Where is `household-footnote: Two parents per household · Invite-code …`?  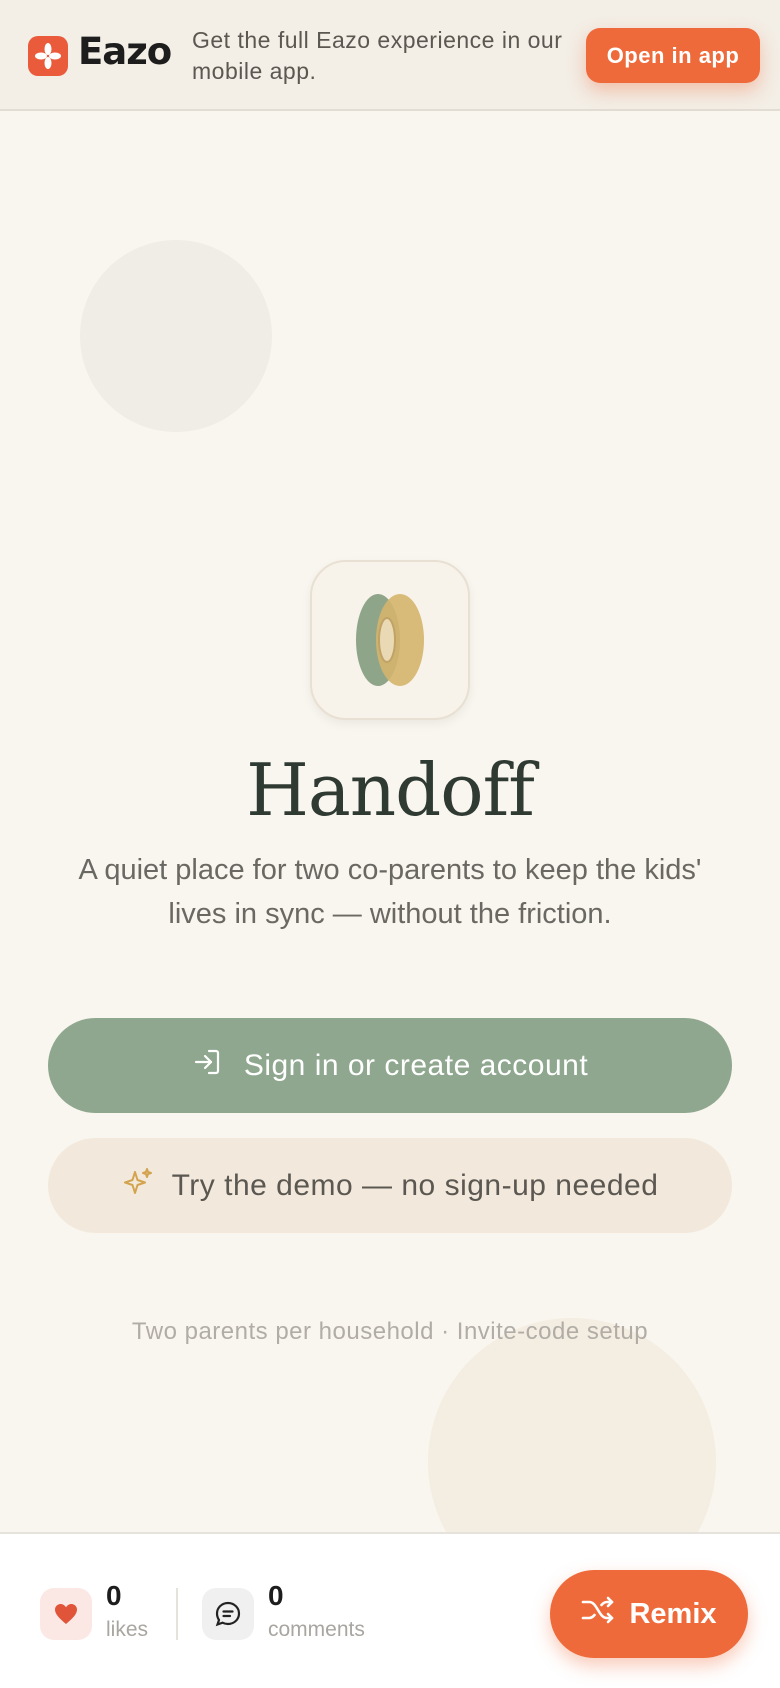 household-footnote: Two parents per household · Invite-code … is located at coordinates (390, 1331).